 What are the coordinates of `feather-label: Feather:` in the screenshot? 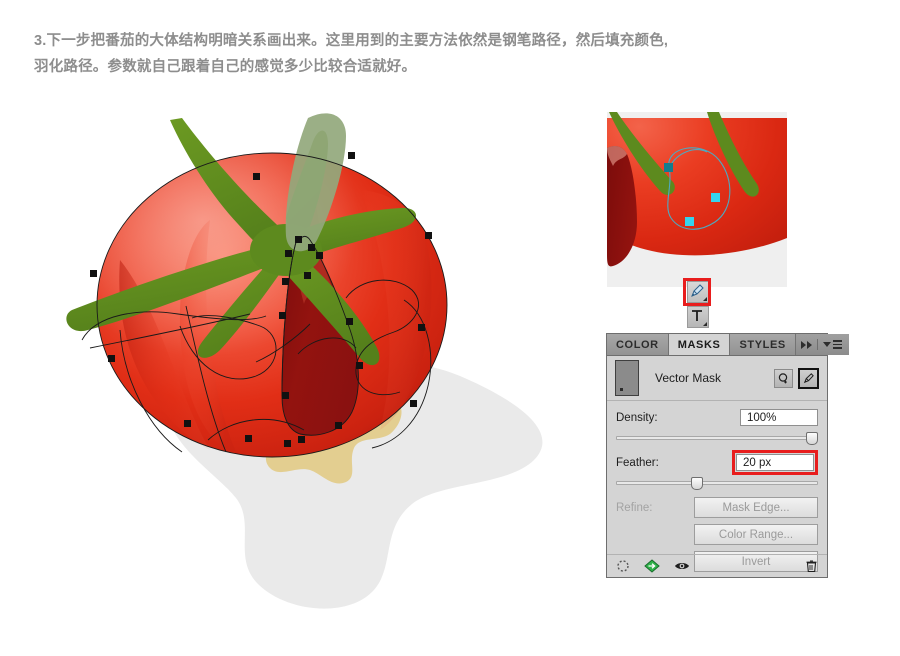 It's located at (637, 462).